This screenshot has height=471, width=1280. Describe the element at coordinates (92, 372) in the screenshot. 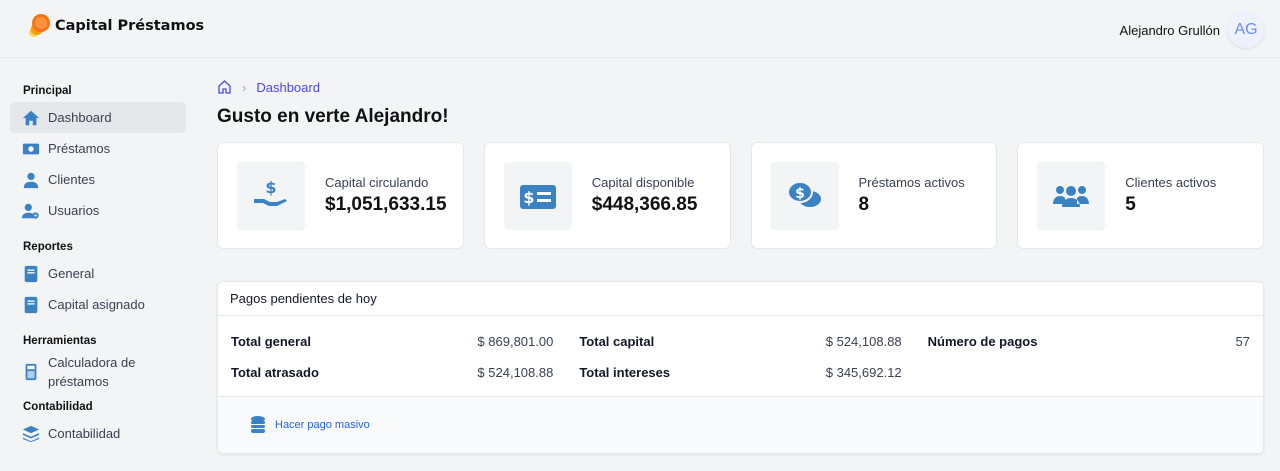

I see `sidebar-item-label: Calculadora de préstamos` at that location.